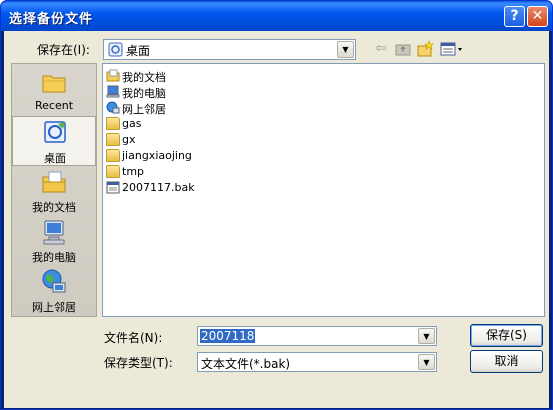  I want to click on places-bar: Recent 桌面 我的文档 我的电脑 网上邻居, so click(54, 190).